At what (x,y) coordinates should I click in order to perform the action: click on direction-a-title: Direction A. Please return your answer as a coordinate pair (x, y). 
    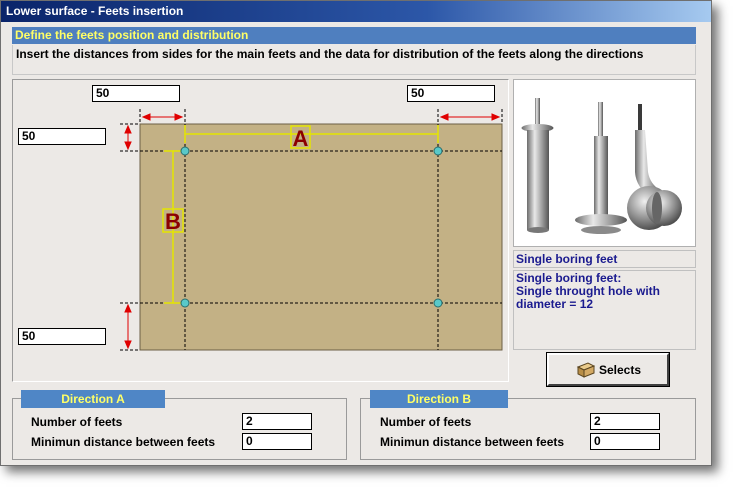
    Looking at the image, I should click on (93, 399).